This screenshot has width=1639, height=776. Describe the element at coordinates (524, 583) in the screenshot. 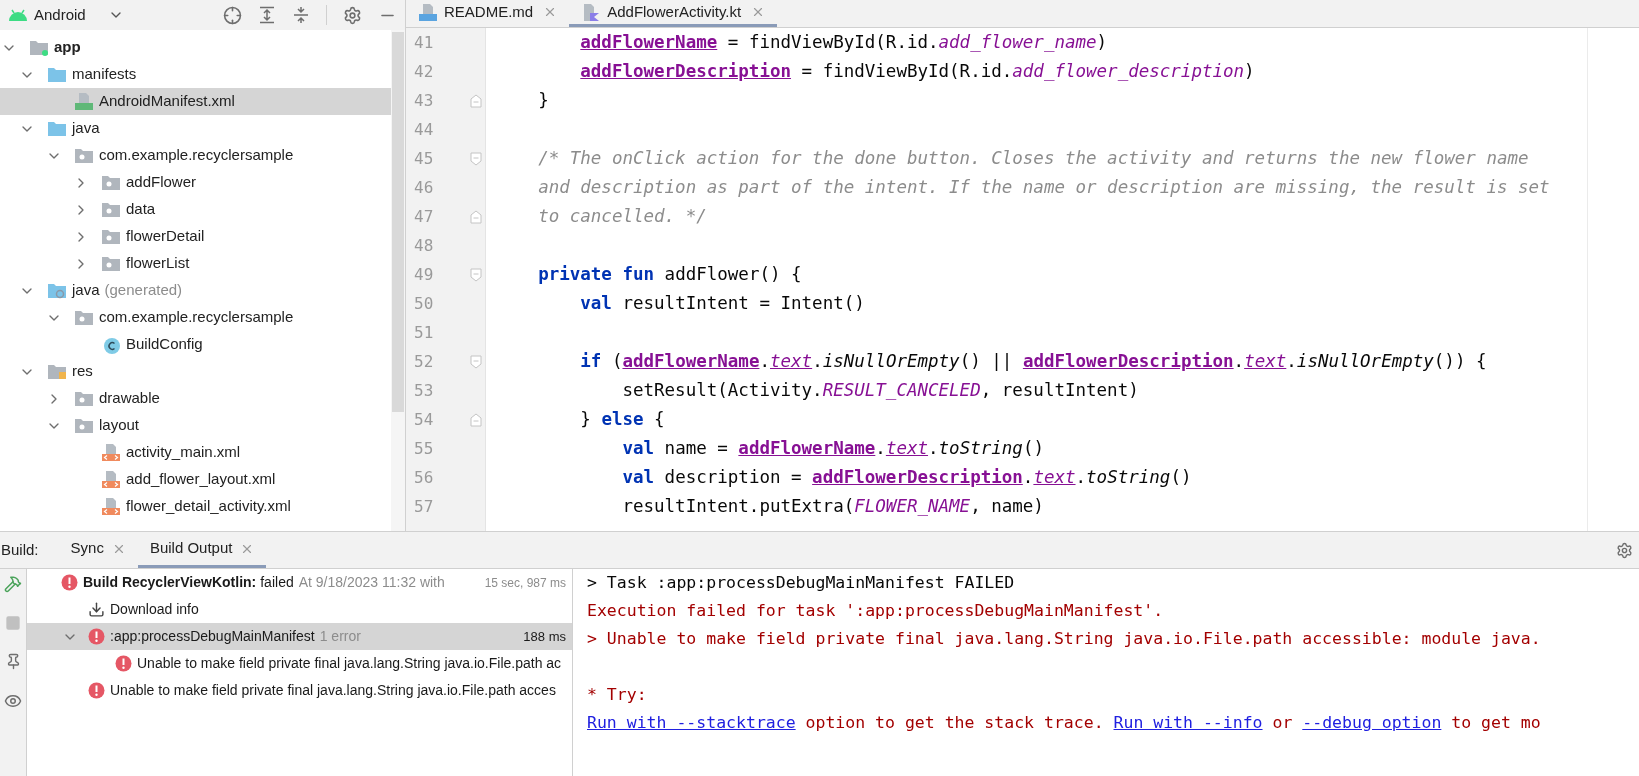

I see `build-time: 15 sec, 987 ms` at that location.